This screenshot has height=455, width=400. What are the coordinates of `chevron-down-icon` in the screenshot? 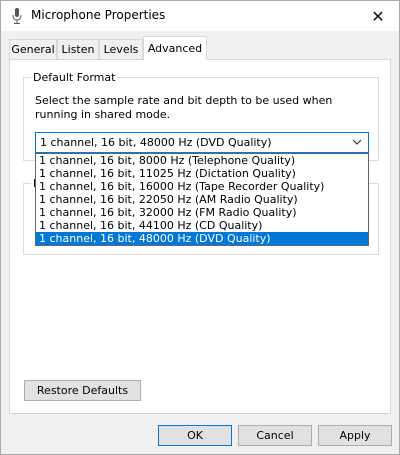 It's located at (357, 142).